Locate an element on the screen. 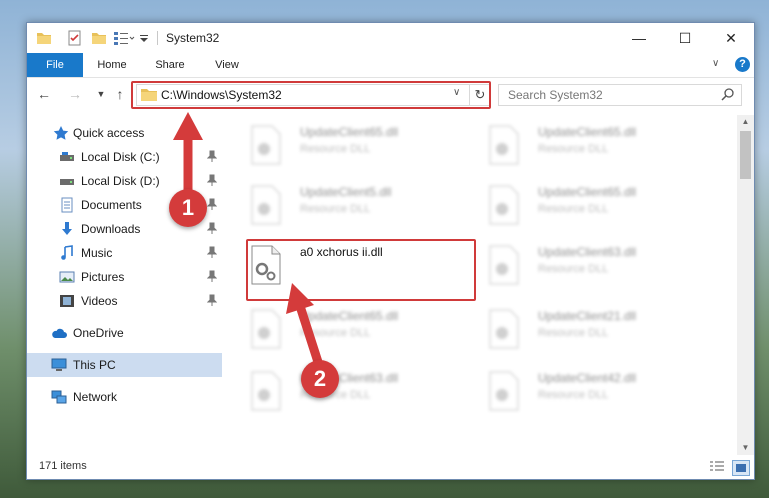  status-bar: 171 items is located at coordinates (390, 467).